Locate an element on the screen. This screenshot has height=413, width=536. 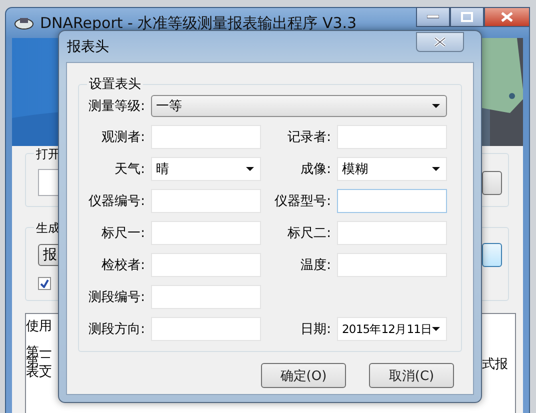
minimize-button is located at coordinates (433, 17).